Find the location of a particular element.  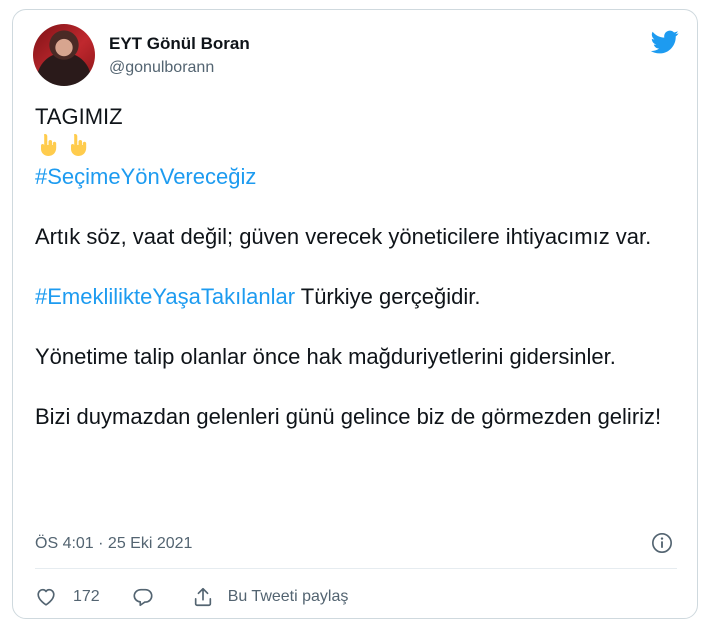

twitter-bird-icon is located at coordinates (665, 42).